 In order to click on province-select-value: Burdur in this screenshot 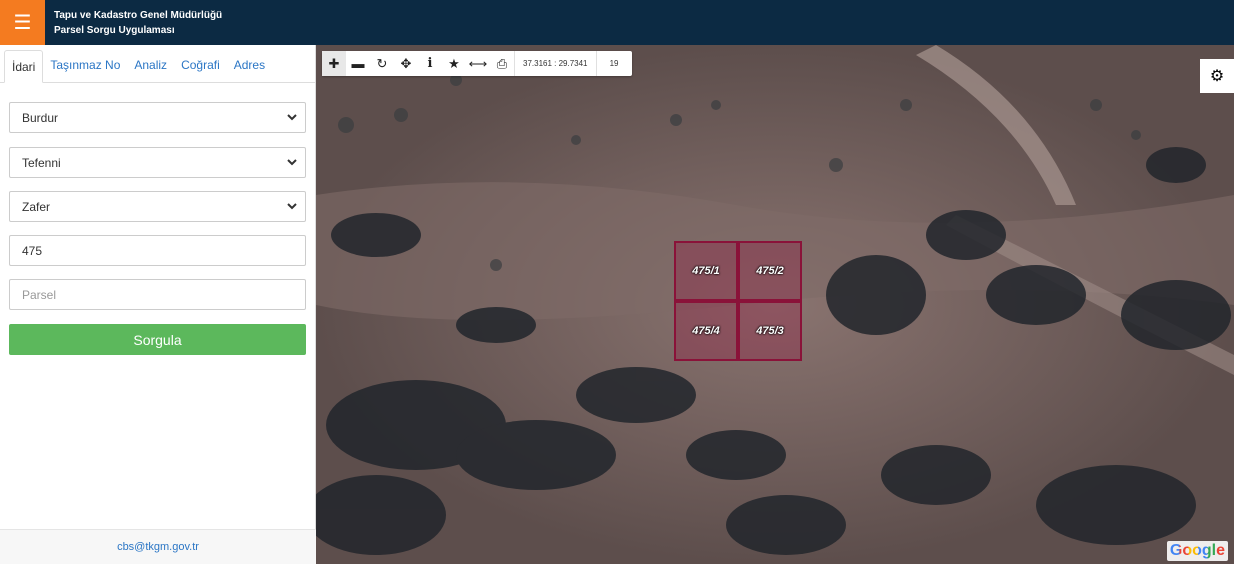, I will do `click(40, 117)`.